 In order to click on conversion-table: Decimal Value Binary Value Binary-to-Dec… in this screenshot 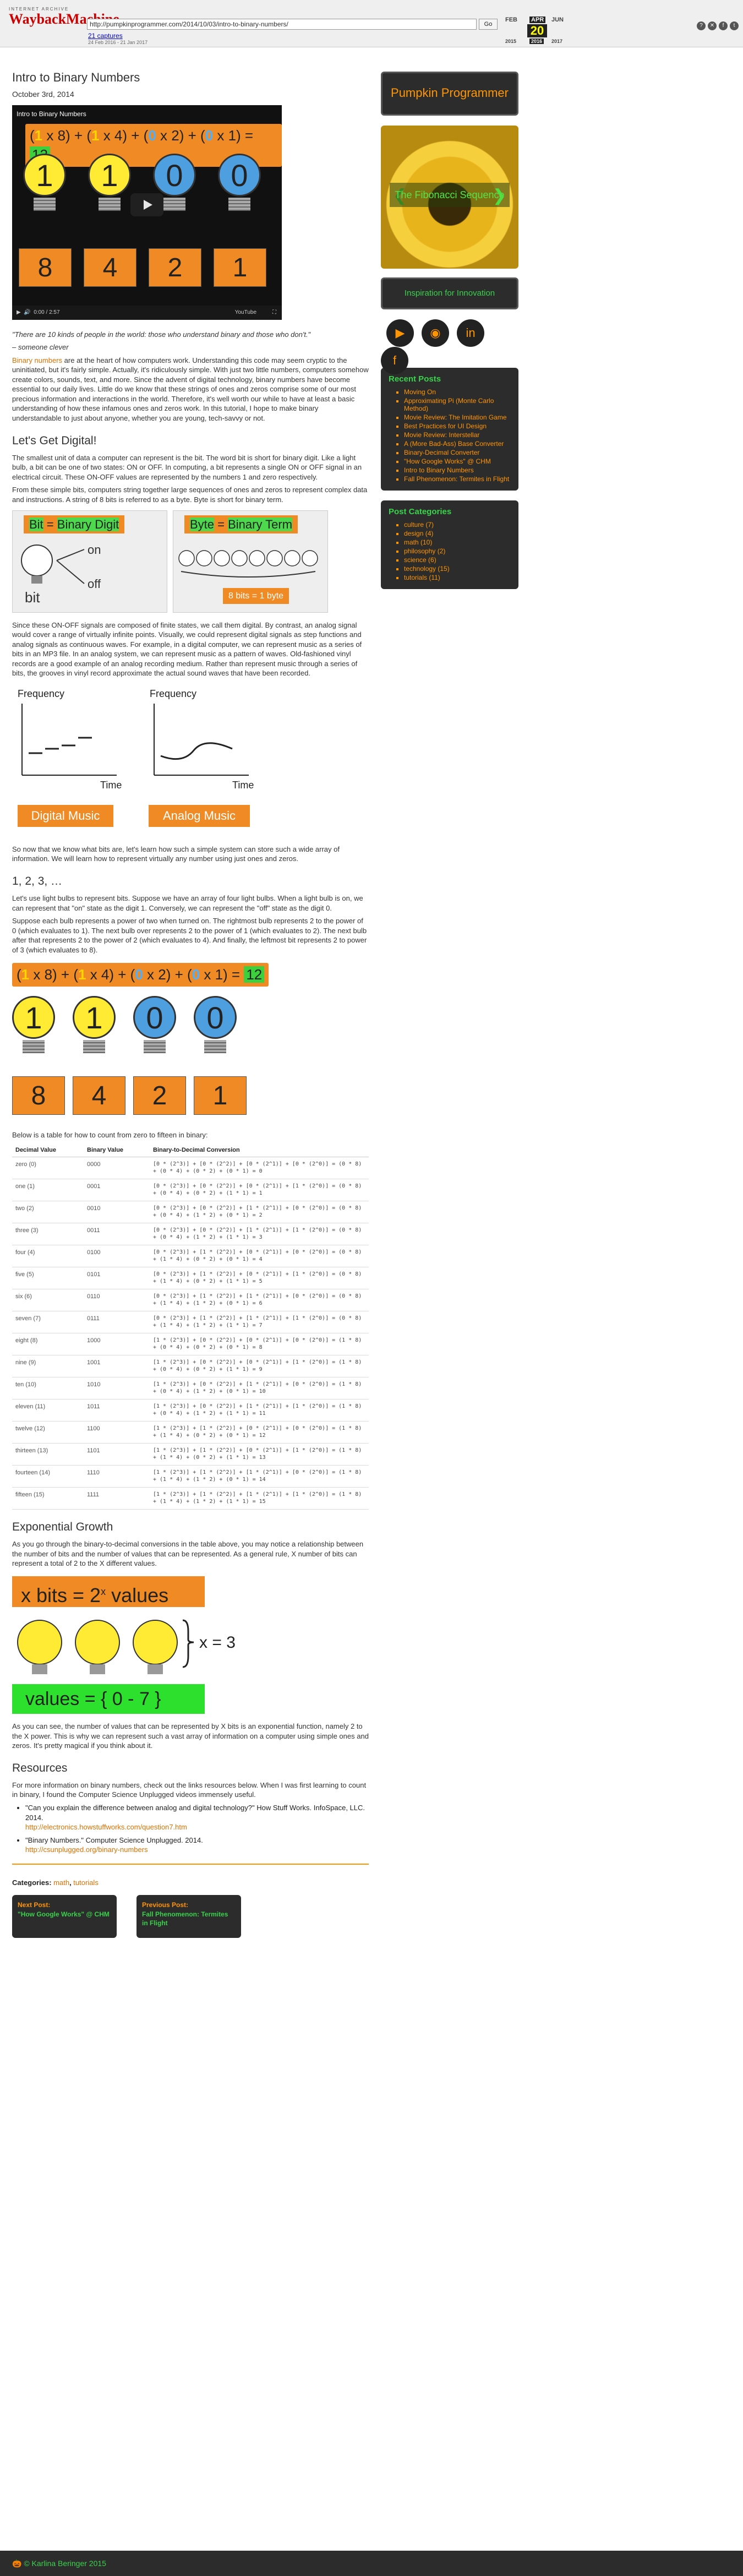, I will do `click(191, 1327)`.